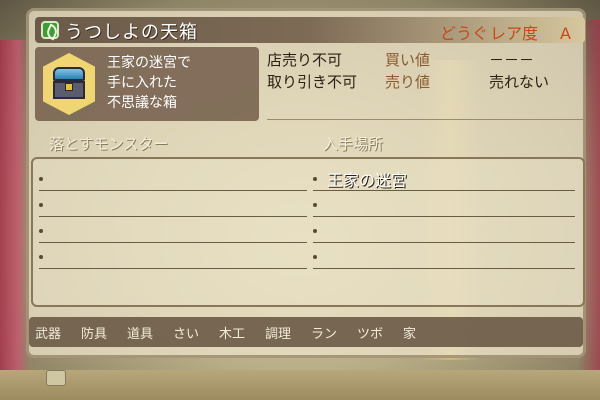  What do you see at coordinates (464, 33) in the screenshot?
I see `item-category: どうぐ` at bounding box center [464, 33].